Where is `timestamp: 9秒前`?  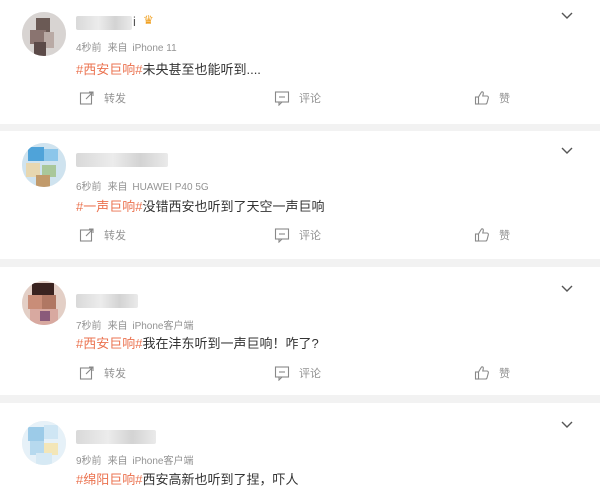
timestamp: 9秒前 is located at coordinates (89, 461).